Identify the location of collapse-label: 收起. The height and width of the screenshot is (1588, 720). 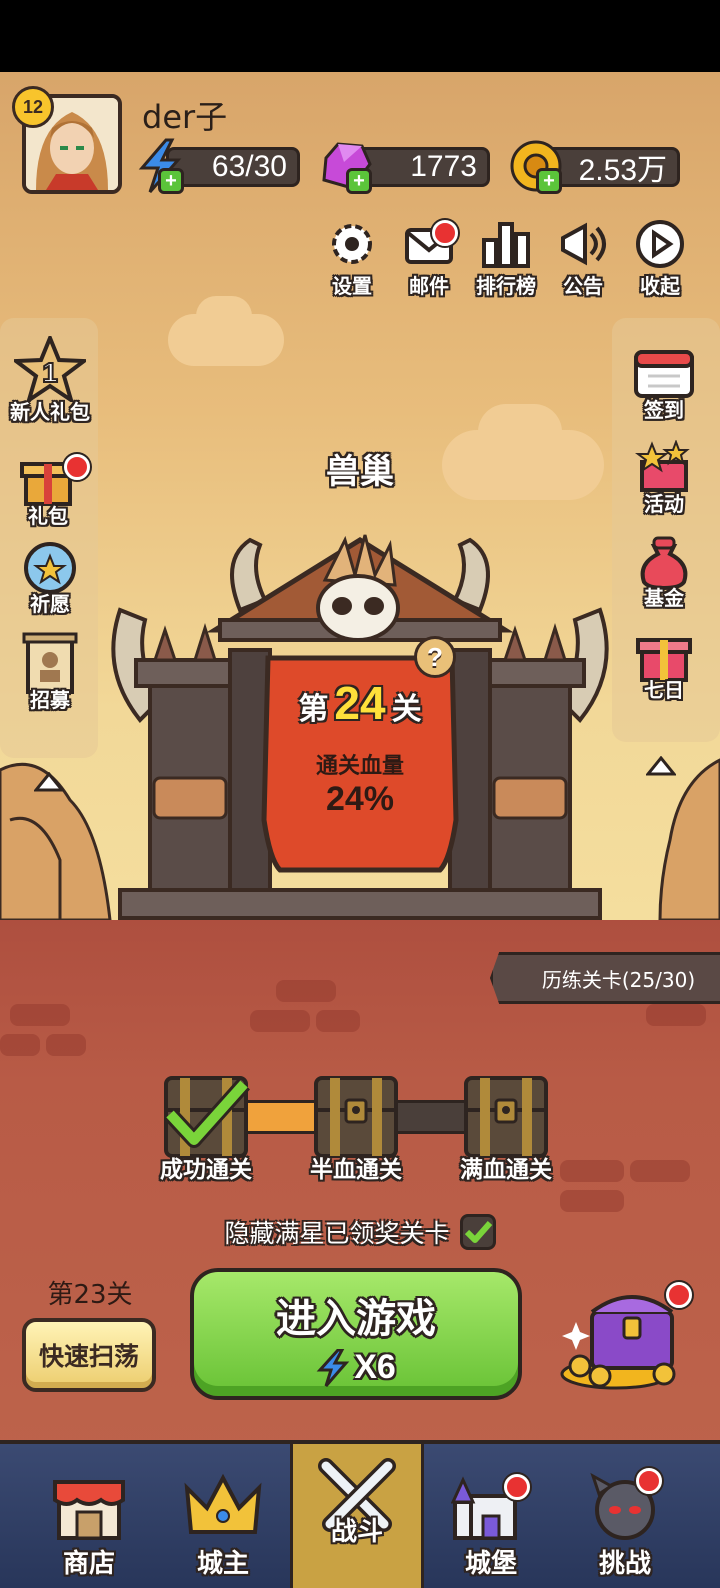
(660, 286).